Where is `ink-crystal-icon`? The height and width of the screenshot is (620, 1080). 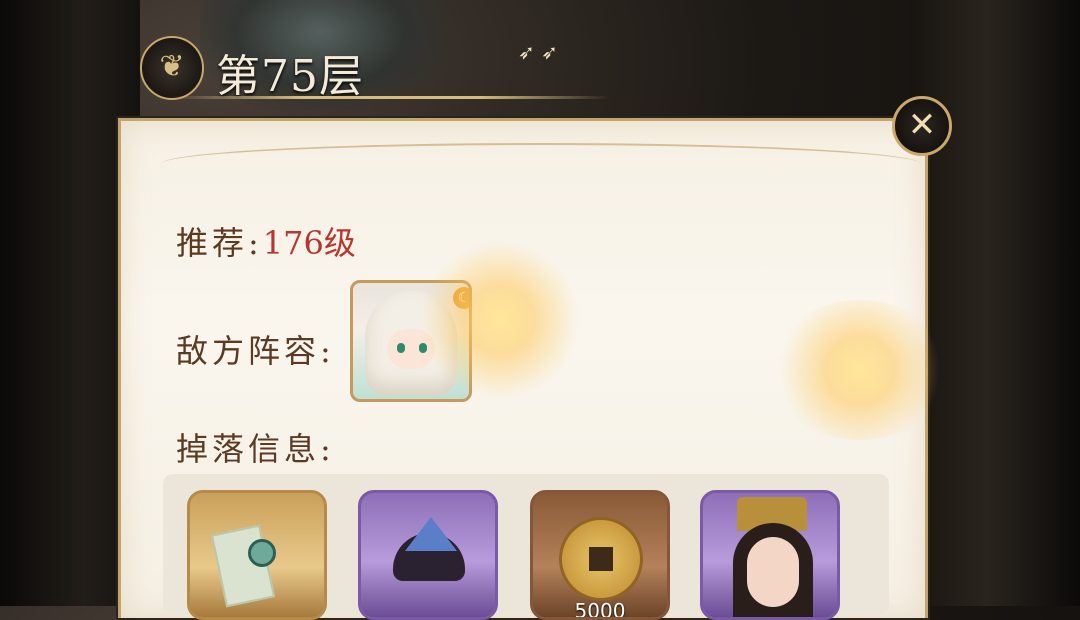
ink-crystal-icon is located at coordinates (431, 534).